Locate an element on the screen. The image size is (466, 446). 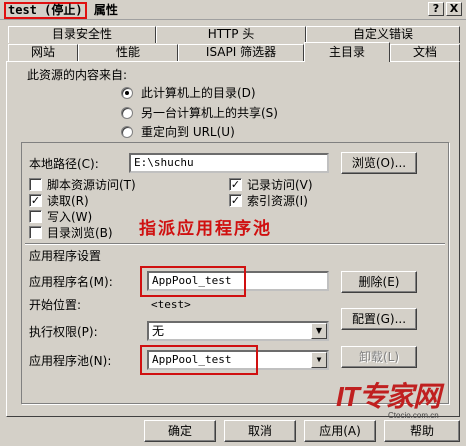
site-name-highlight: test (停止) is located at coordinates (45, 10).